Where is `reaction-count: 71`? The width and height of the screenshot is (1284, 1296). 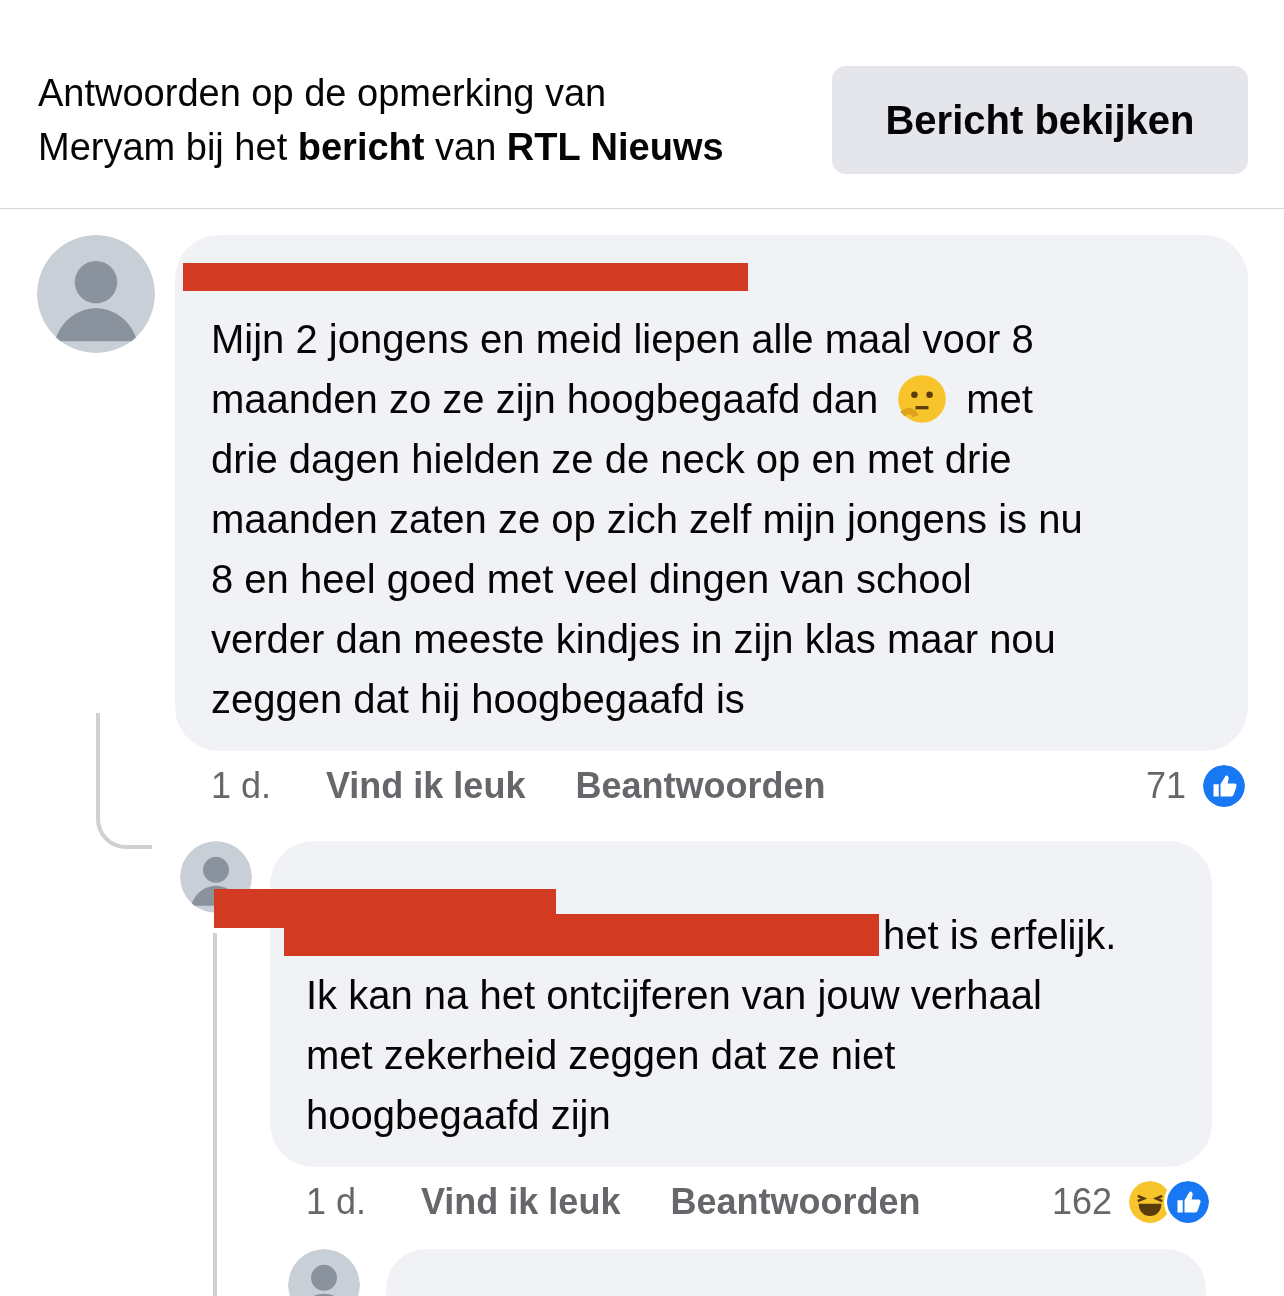 reaction-count: 71 is located at coordinates (1165, 786).